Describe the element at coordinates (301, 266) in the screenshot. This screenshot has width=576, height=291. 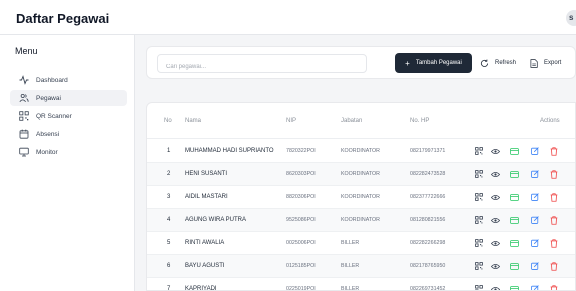
I see `cell-nip: 0125185POI` at that location.